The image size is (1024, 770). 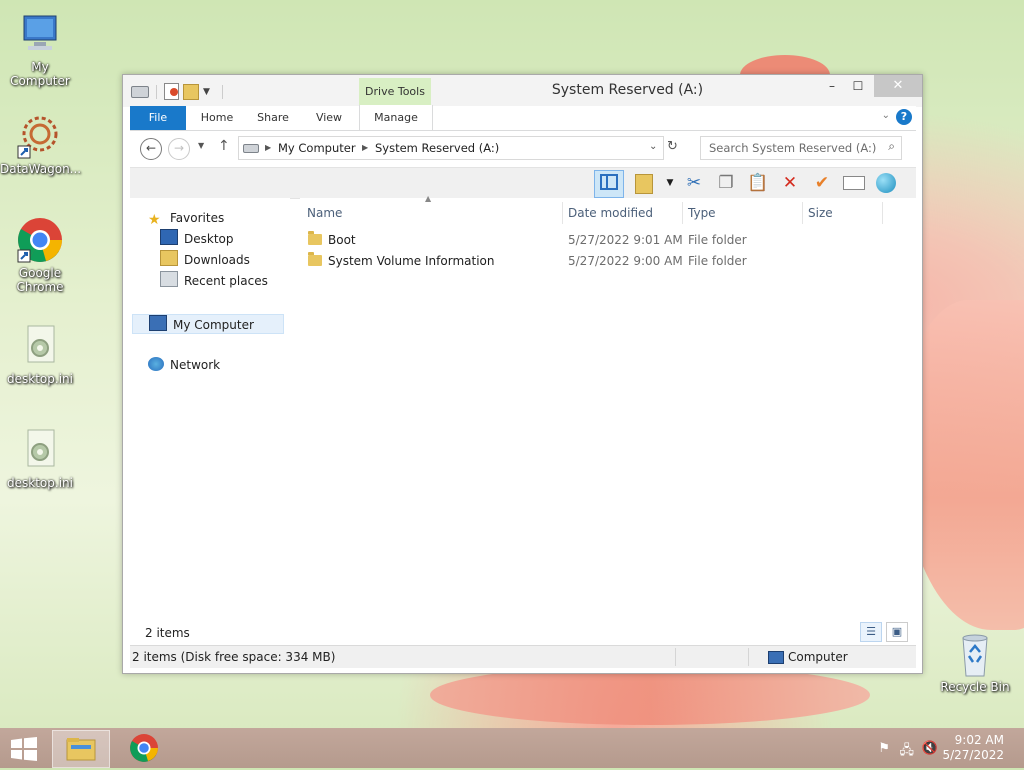 What do you see at coordinates (317, 148) in the screenshot?
I see `breadcrumb-my-computer: My Computer` at bounding box center [317, 148].